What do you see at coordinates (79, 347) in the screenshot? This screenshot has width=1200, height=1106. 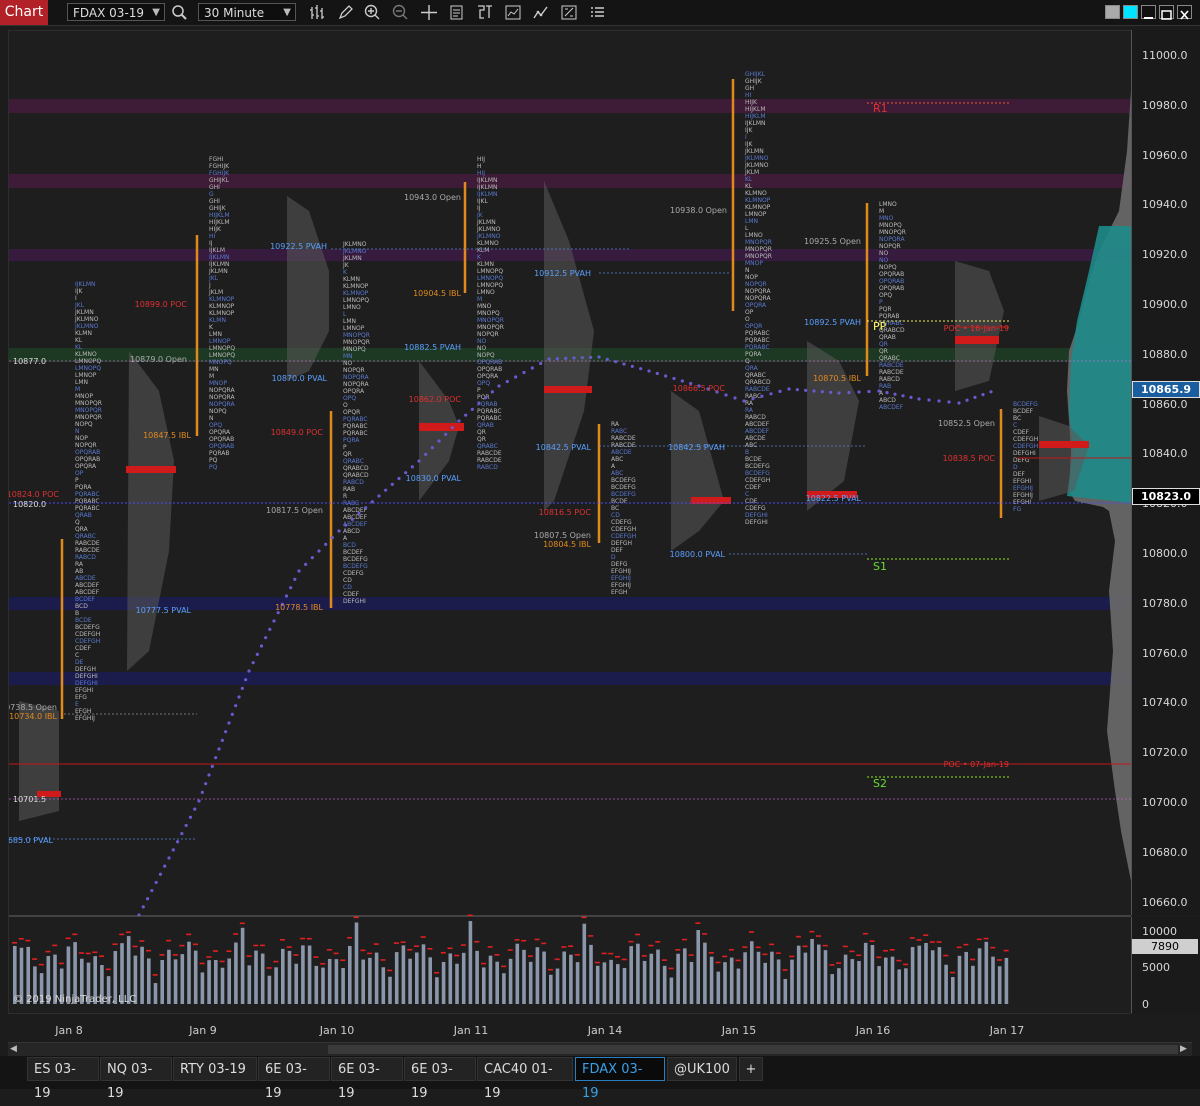 I see `tpo-letters: KL` at bounding box center [79, 347].